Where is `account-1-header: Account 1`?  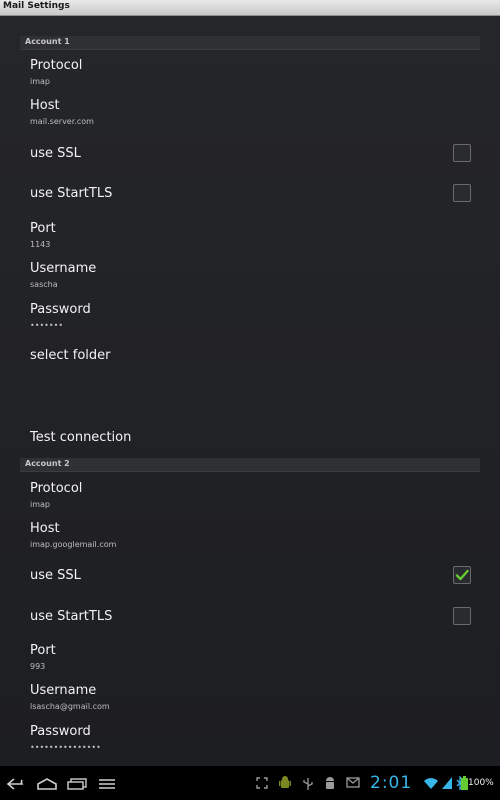
account-1-header: Account 1 is located at coordinates (250, 43).